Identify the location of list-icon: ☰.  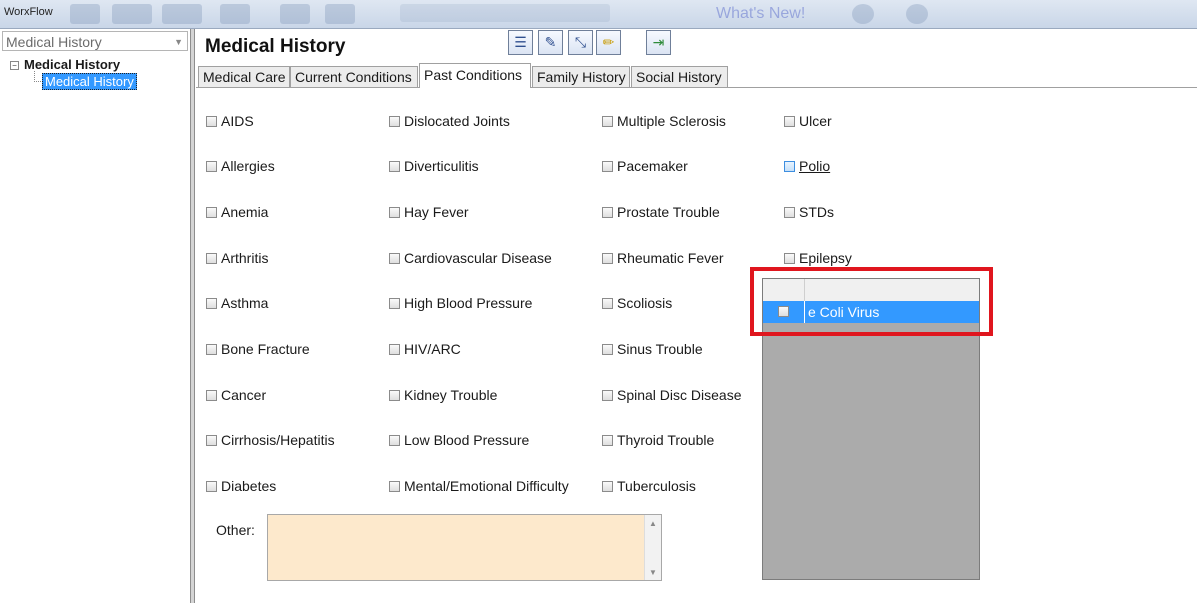
(520, 42).